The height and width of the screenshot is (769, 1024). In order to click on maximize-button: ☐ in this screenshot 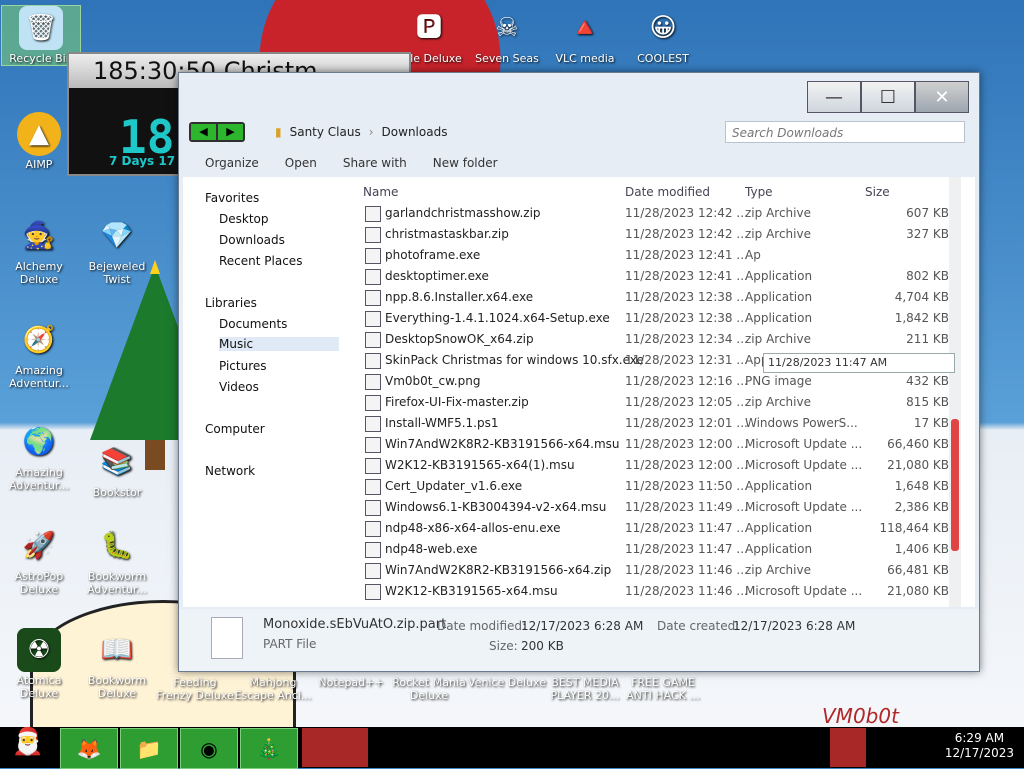, I will do `click(888, 97)`.